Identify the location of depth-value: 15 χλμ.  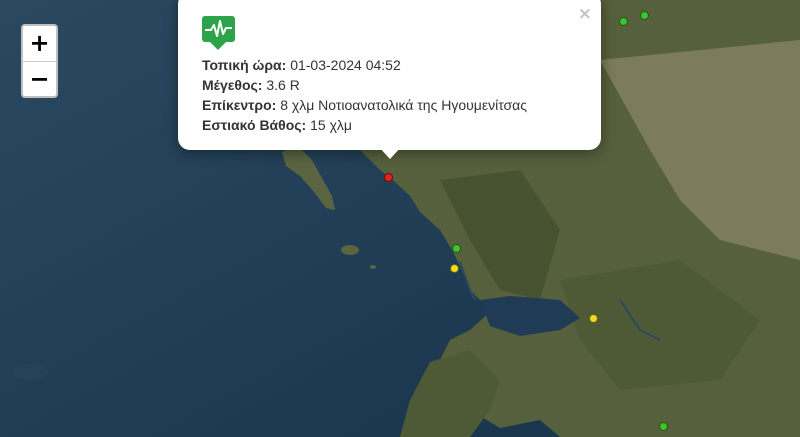
(331, 125).